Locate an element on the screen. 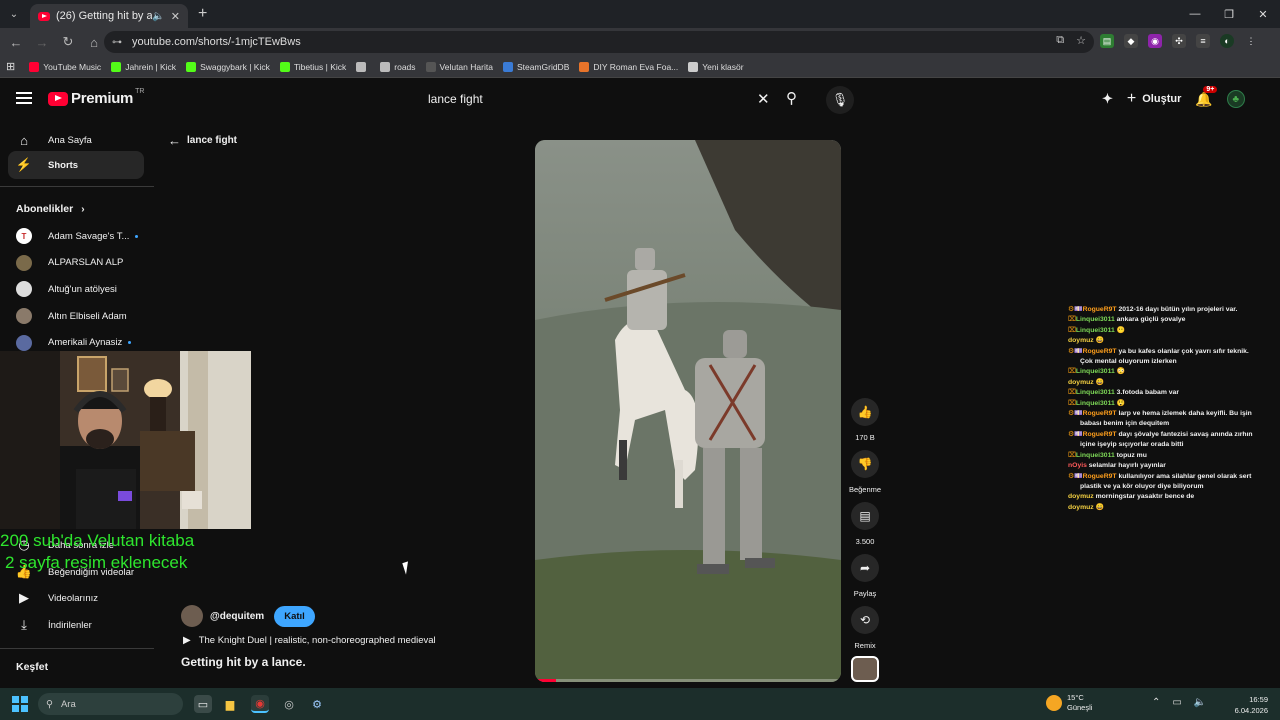 The width and height of the screenshot is (1280, 720). chat-text: 3.fotoda babam var is located at coordinates (1147, 393).